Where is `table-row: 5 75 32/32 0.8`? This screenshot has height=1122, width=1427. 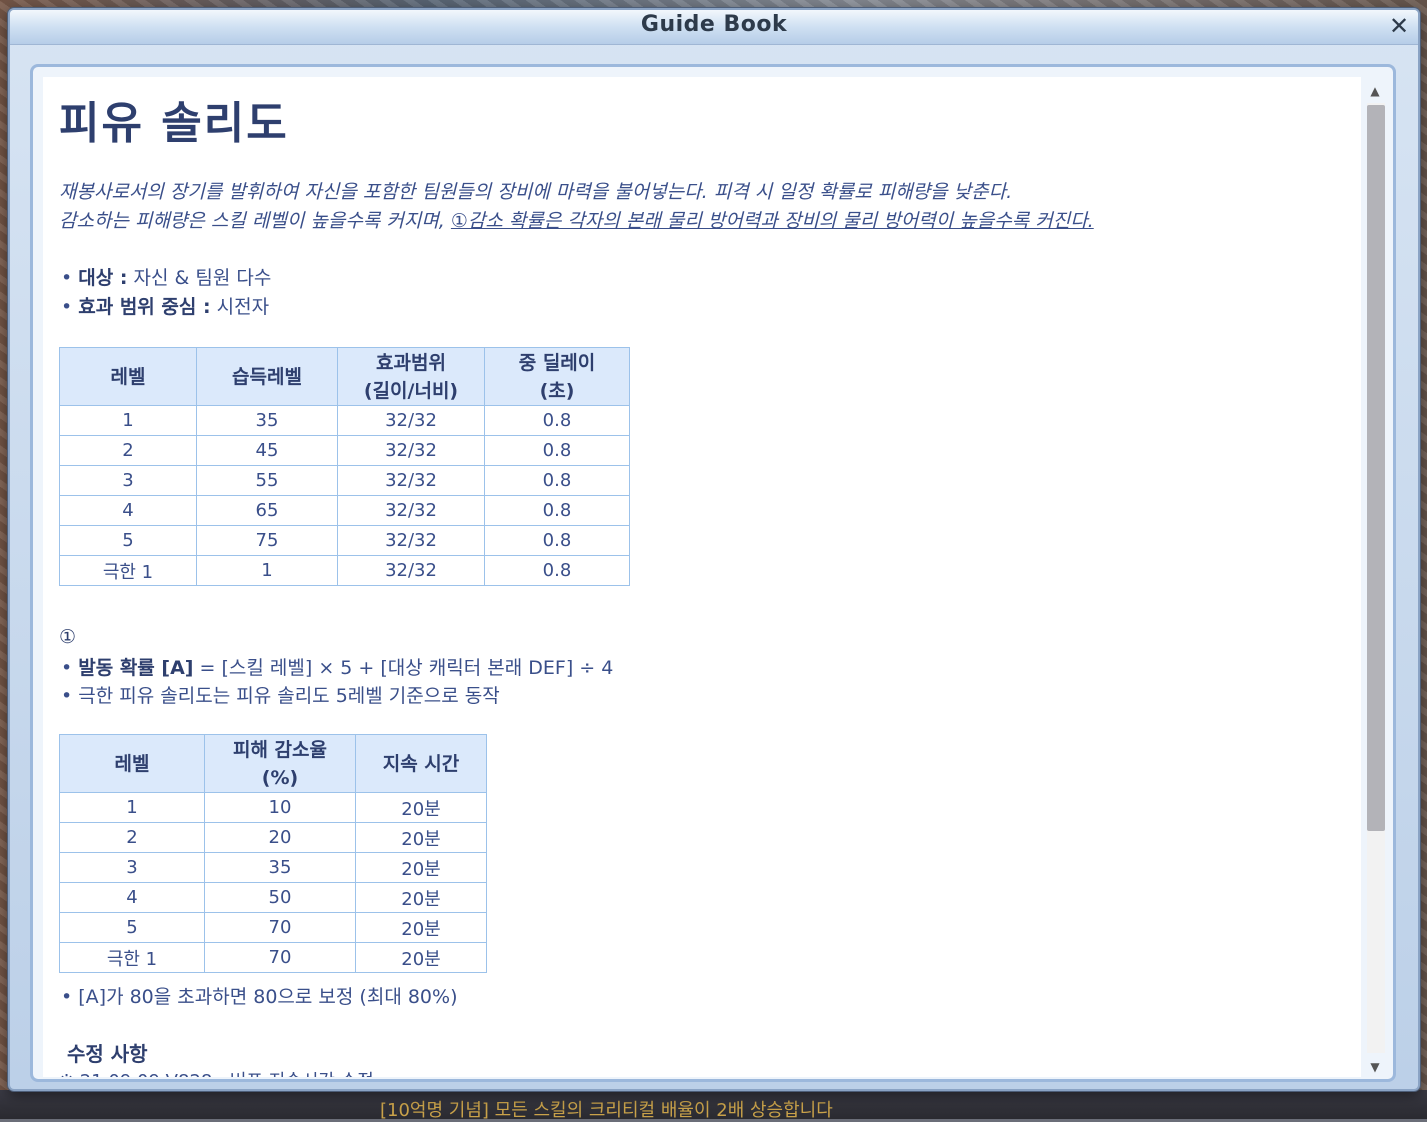
table-row: 5 75 32/32 0.8 is located at coordinates (344, 540).